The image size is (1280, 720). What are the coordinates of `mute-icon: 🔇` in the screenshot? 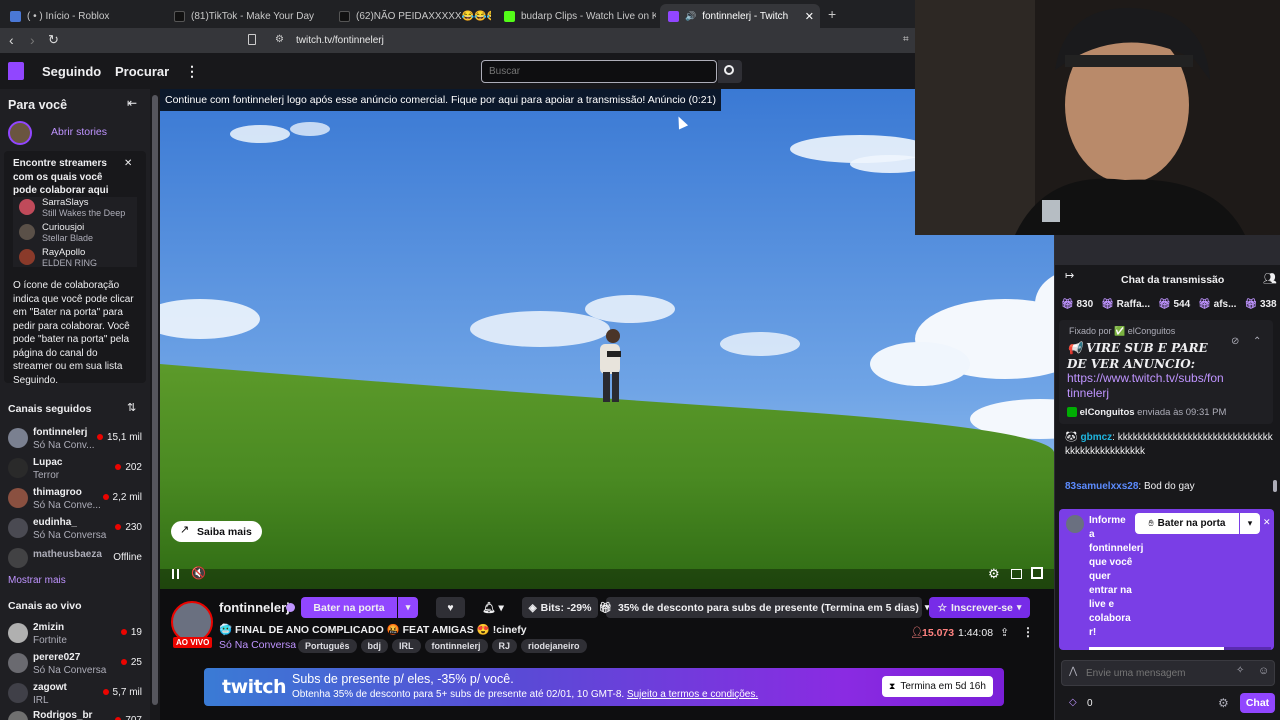 It's located at (198, 573).